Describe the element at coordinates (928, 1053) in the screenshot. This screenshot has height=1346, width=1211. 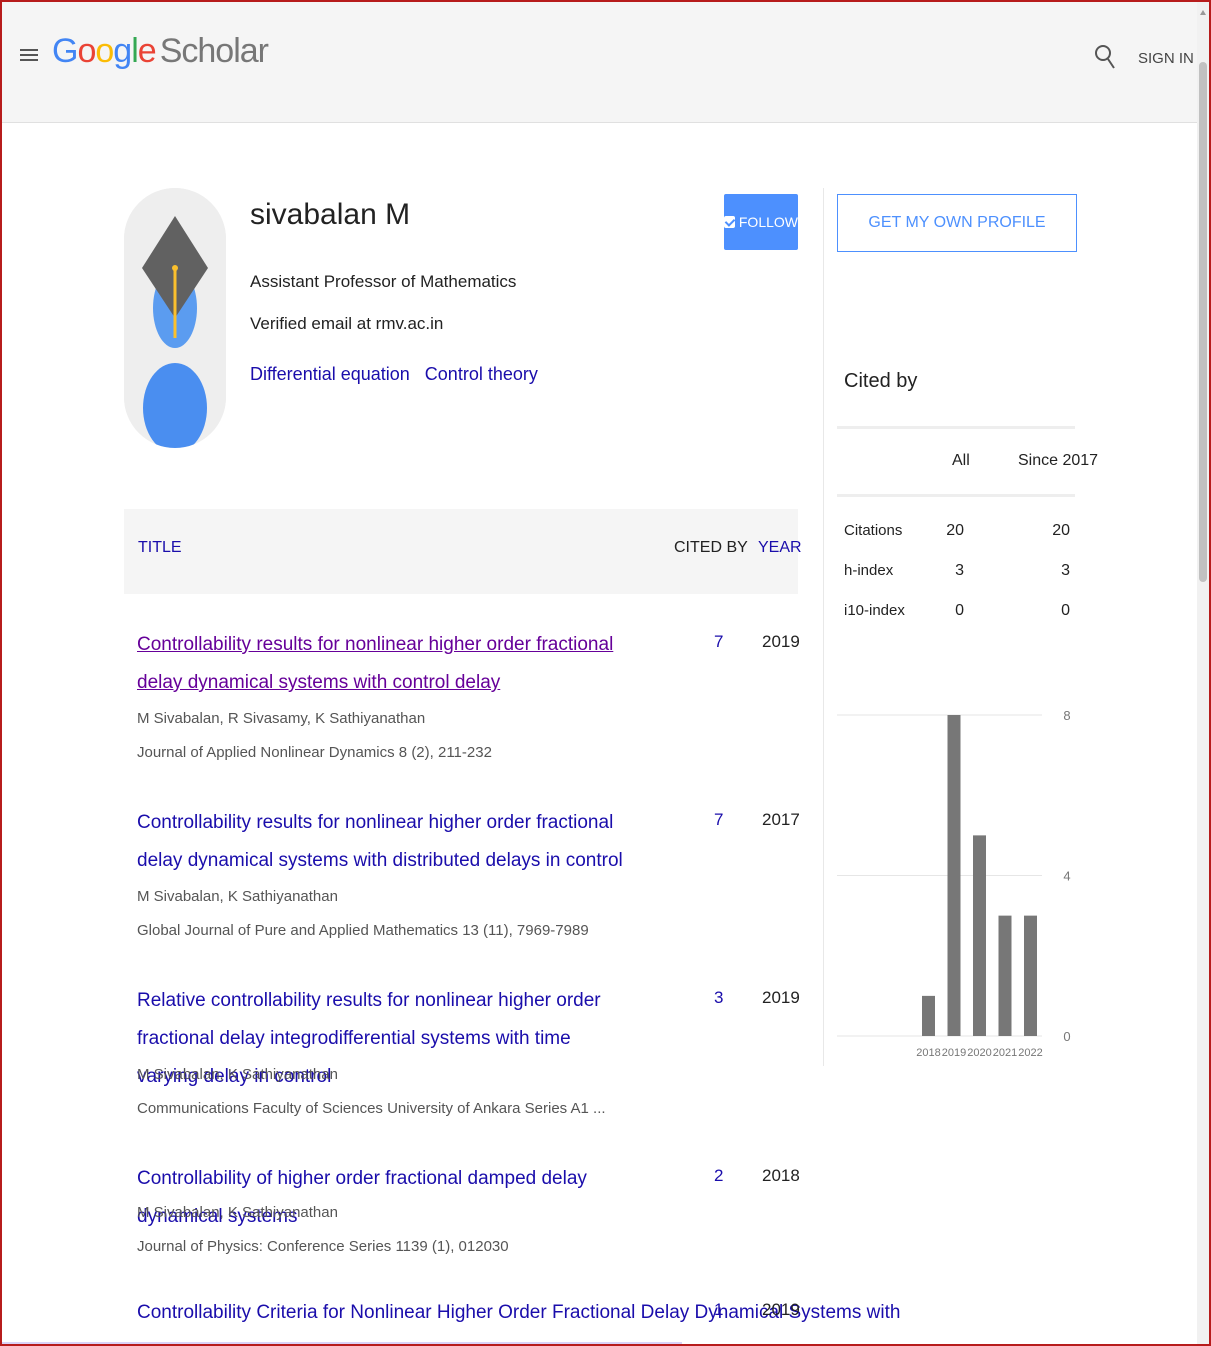
I see `chart-x-tick-label: 2018` at that location.